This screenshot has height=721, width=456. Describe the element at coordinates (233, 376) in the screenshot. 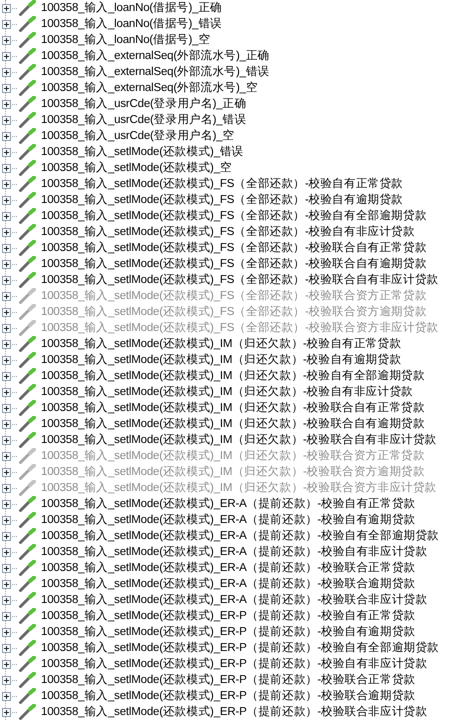

I see `tree-item: 100358_输入_setlMode(还款模式)_IM（归还欠款）-校验自有全部逾期贷款` at that location.